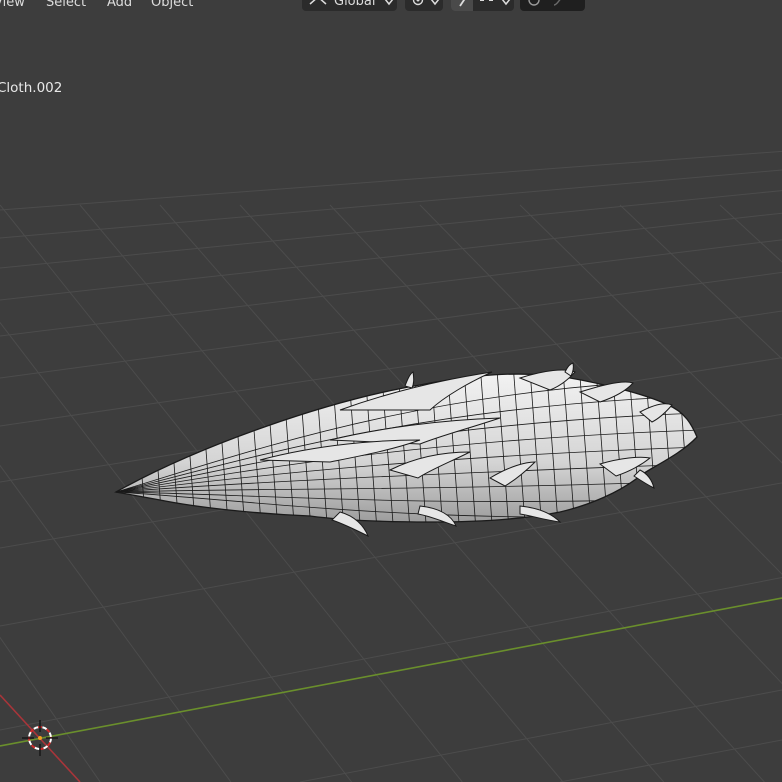 Image resolution: width=782 pixels, height=782 pixels. I want to click on snap-dropdown, so click(482, 5).